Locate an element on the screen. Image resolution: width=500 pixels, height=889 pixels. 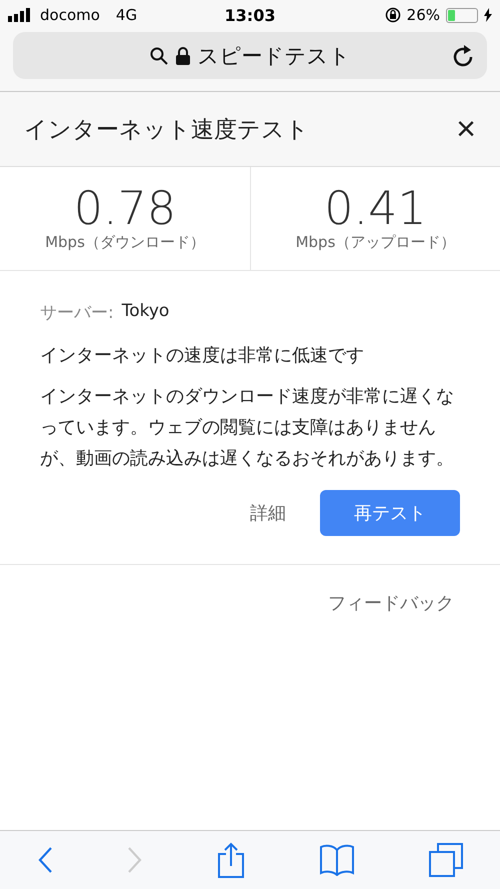
clock-time: 13:03 is located at coordinates (250, 15).